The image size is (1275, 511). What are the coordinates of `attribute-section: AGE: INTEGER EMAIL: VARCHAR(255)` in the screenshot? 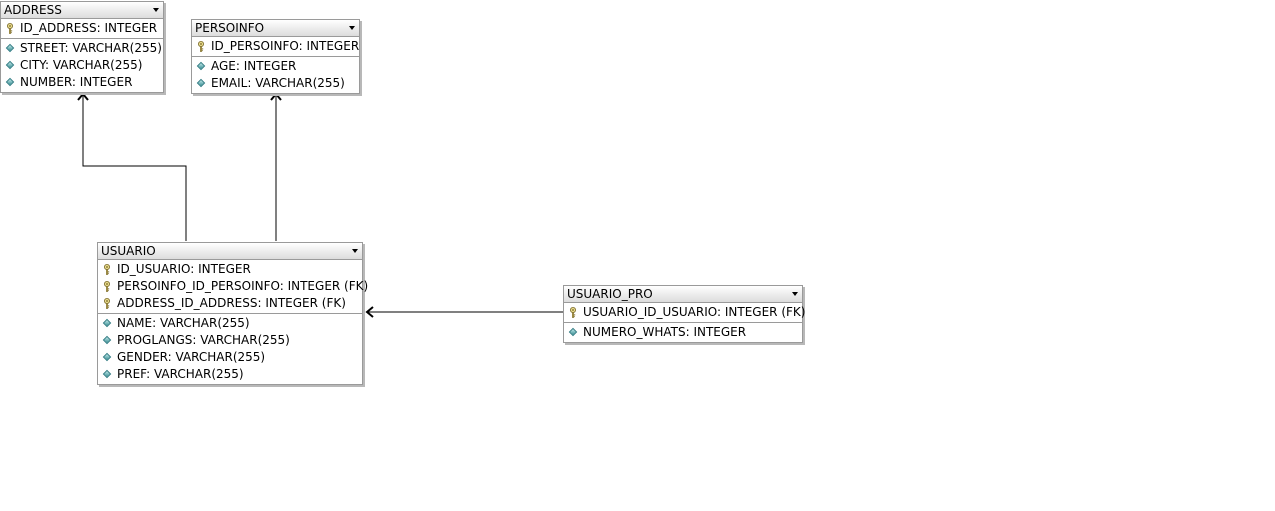 It's located at (275, 75).